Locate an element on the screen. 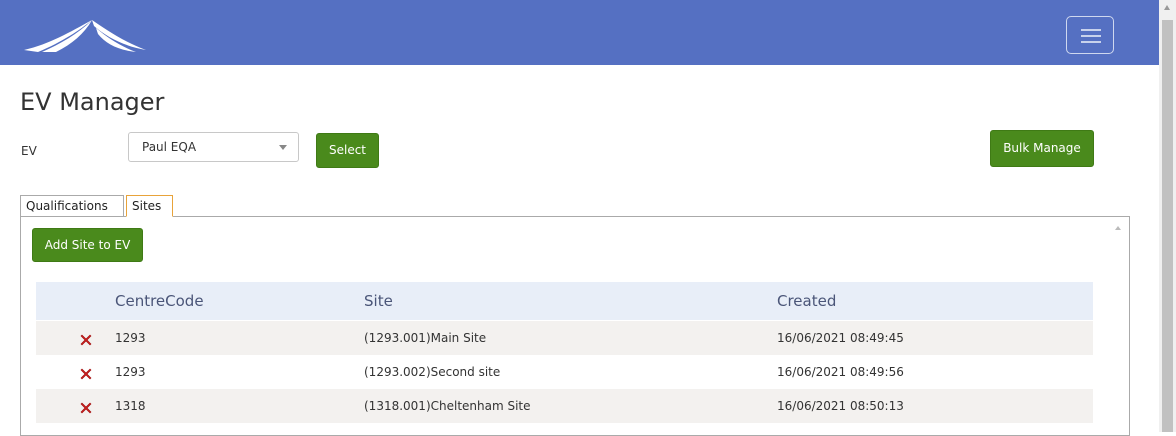  cell-created: 16/06/2021 08:49:45 is located at coordinates (840, 338).